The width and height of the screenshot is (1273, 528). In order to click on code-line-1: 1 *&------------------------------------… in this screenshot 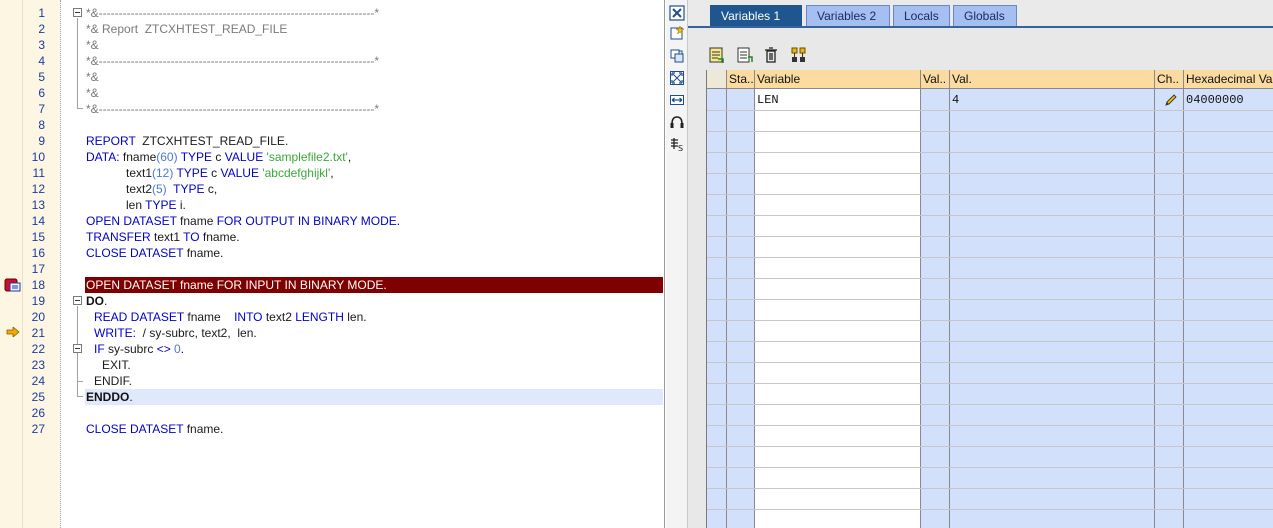, I will do `click(332, 13)`.